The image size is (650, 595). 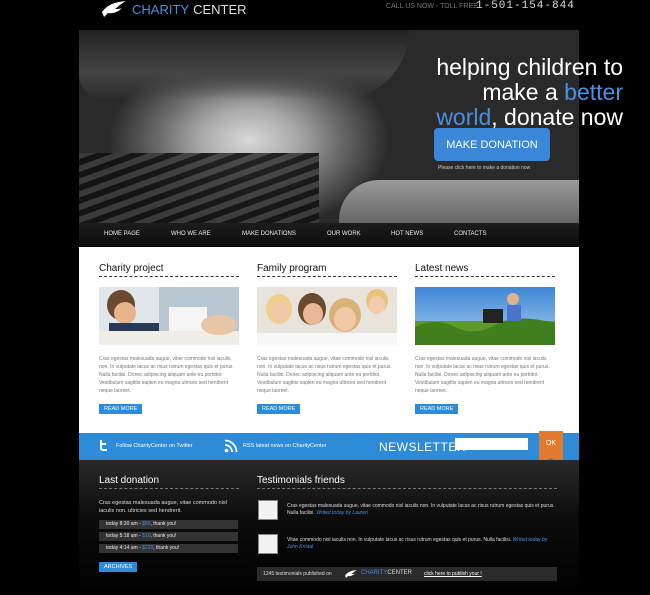 What do you see at coordinates (284, 446) in the screenshot?
I see `rss-news-link: RSS latest news on CharityCenter` at bounding box center [284, 446].